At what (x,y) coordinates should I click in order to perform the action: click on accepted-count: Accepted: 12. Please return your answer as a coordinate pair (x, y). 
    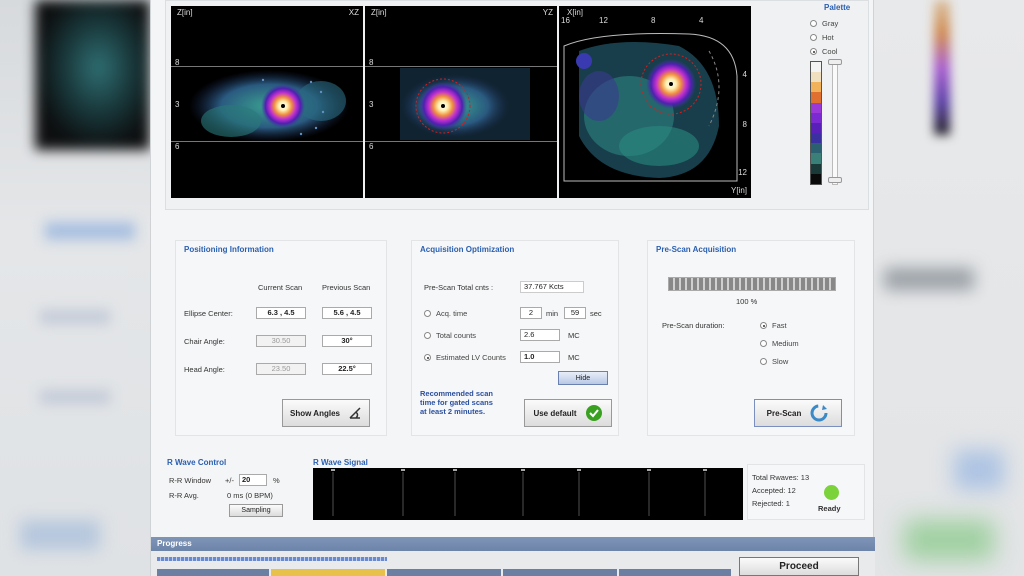
    Looking at the image, I should click on (774, 490).